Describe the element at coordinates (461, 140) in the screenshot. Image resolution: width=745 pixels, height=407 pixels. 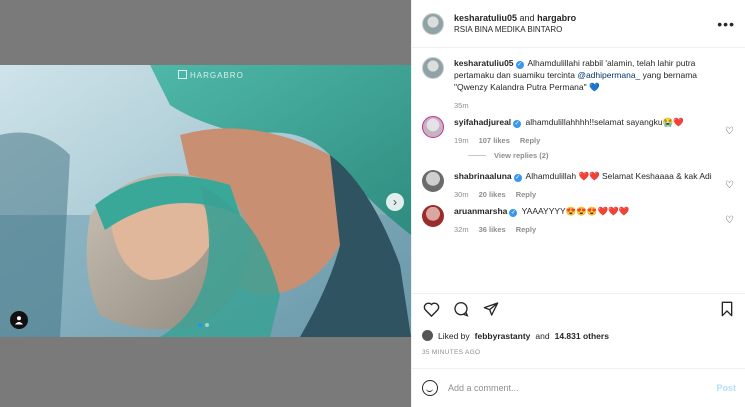
I see `comment-time: 19m` at that location.